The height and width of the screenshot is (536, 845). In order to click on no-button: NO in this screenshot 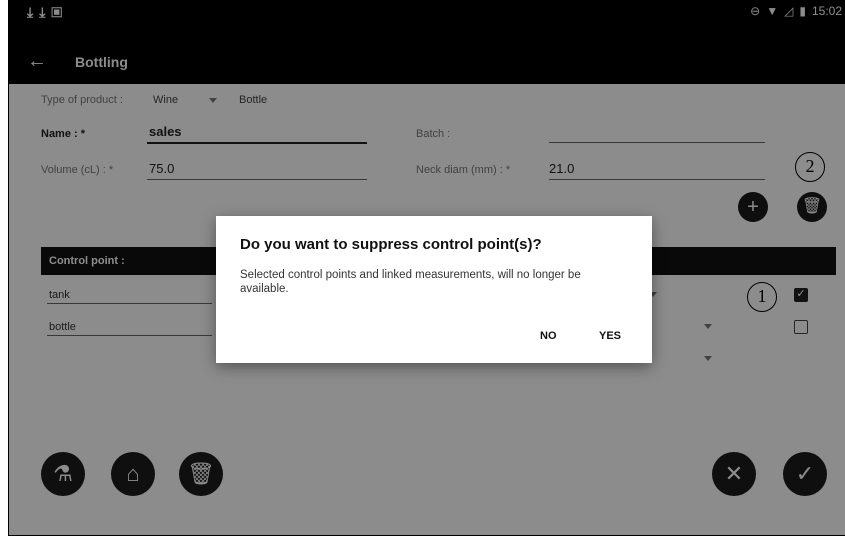, I will do `click(548, 336)`.